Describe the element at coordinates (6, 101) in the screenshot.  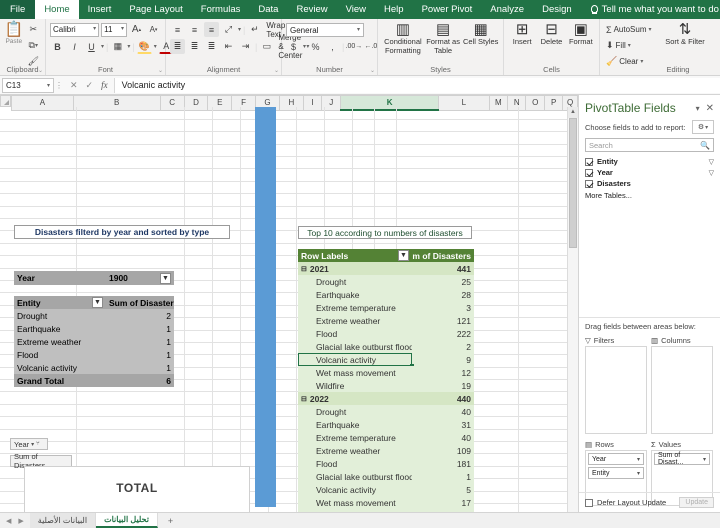
I see `select-all-corner` at that location.